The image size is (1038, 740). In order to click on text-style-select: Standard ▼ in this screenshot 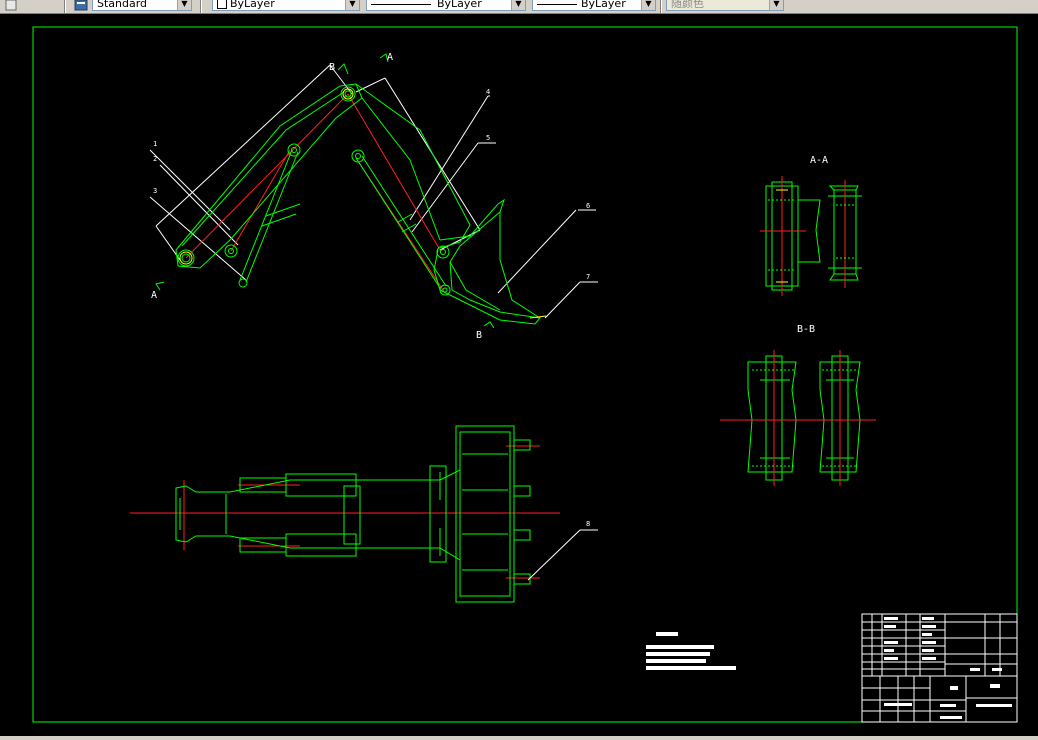, I will do `click(142, 5)`.